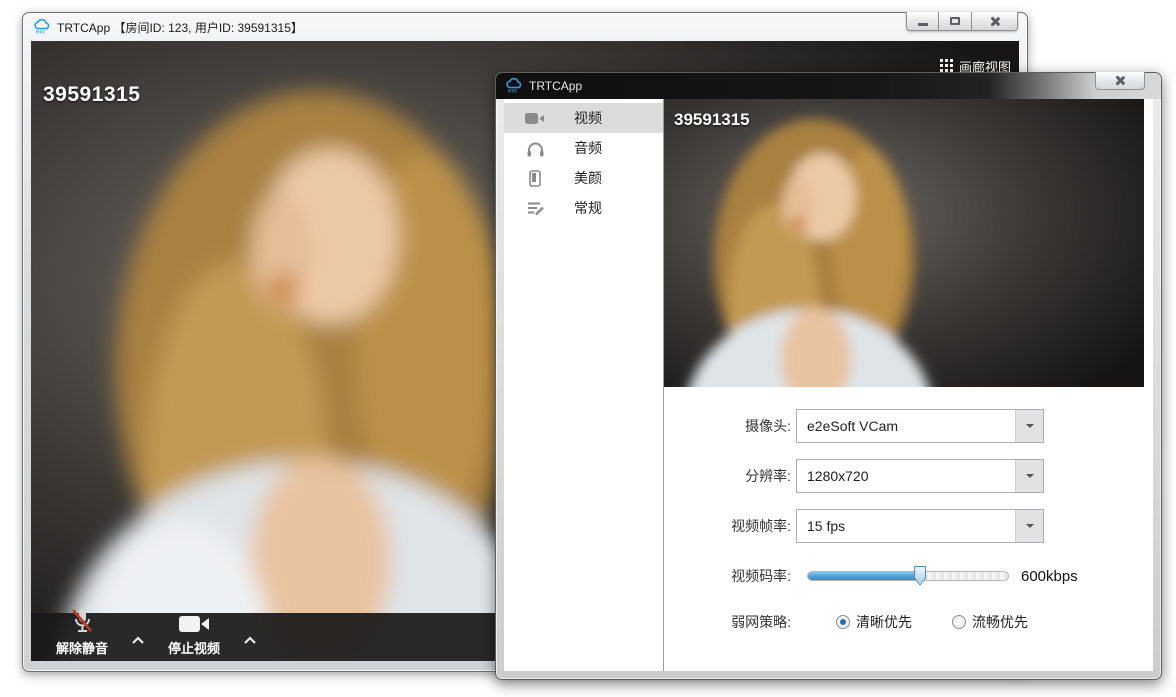  Describe the element at coordinates (588, 118) in the screenshot. I see `sidebar-item-label: 视频` at that location.